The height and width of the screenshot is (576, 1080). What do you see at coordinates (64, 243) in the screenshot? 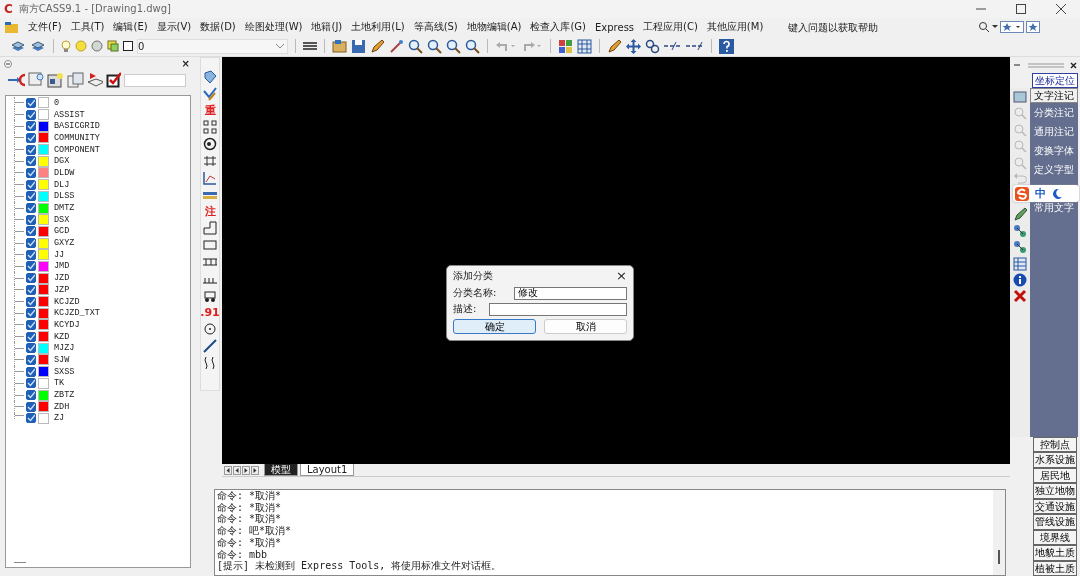
I see `layer-name: GXYZ` at bounding box center [64, 243].